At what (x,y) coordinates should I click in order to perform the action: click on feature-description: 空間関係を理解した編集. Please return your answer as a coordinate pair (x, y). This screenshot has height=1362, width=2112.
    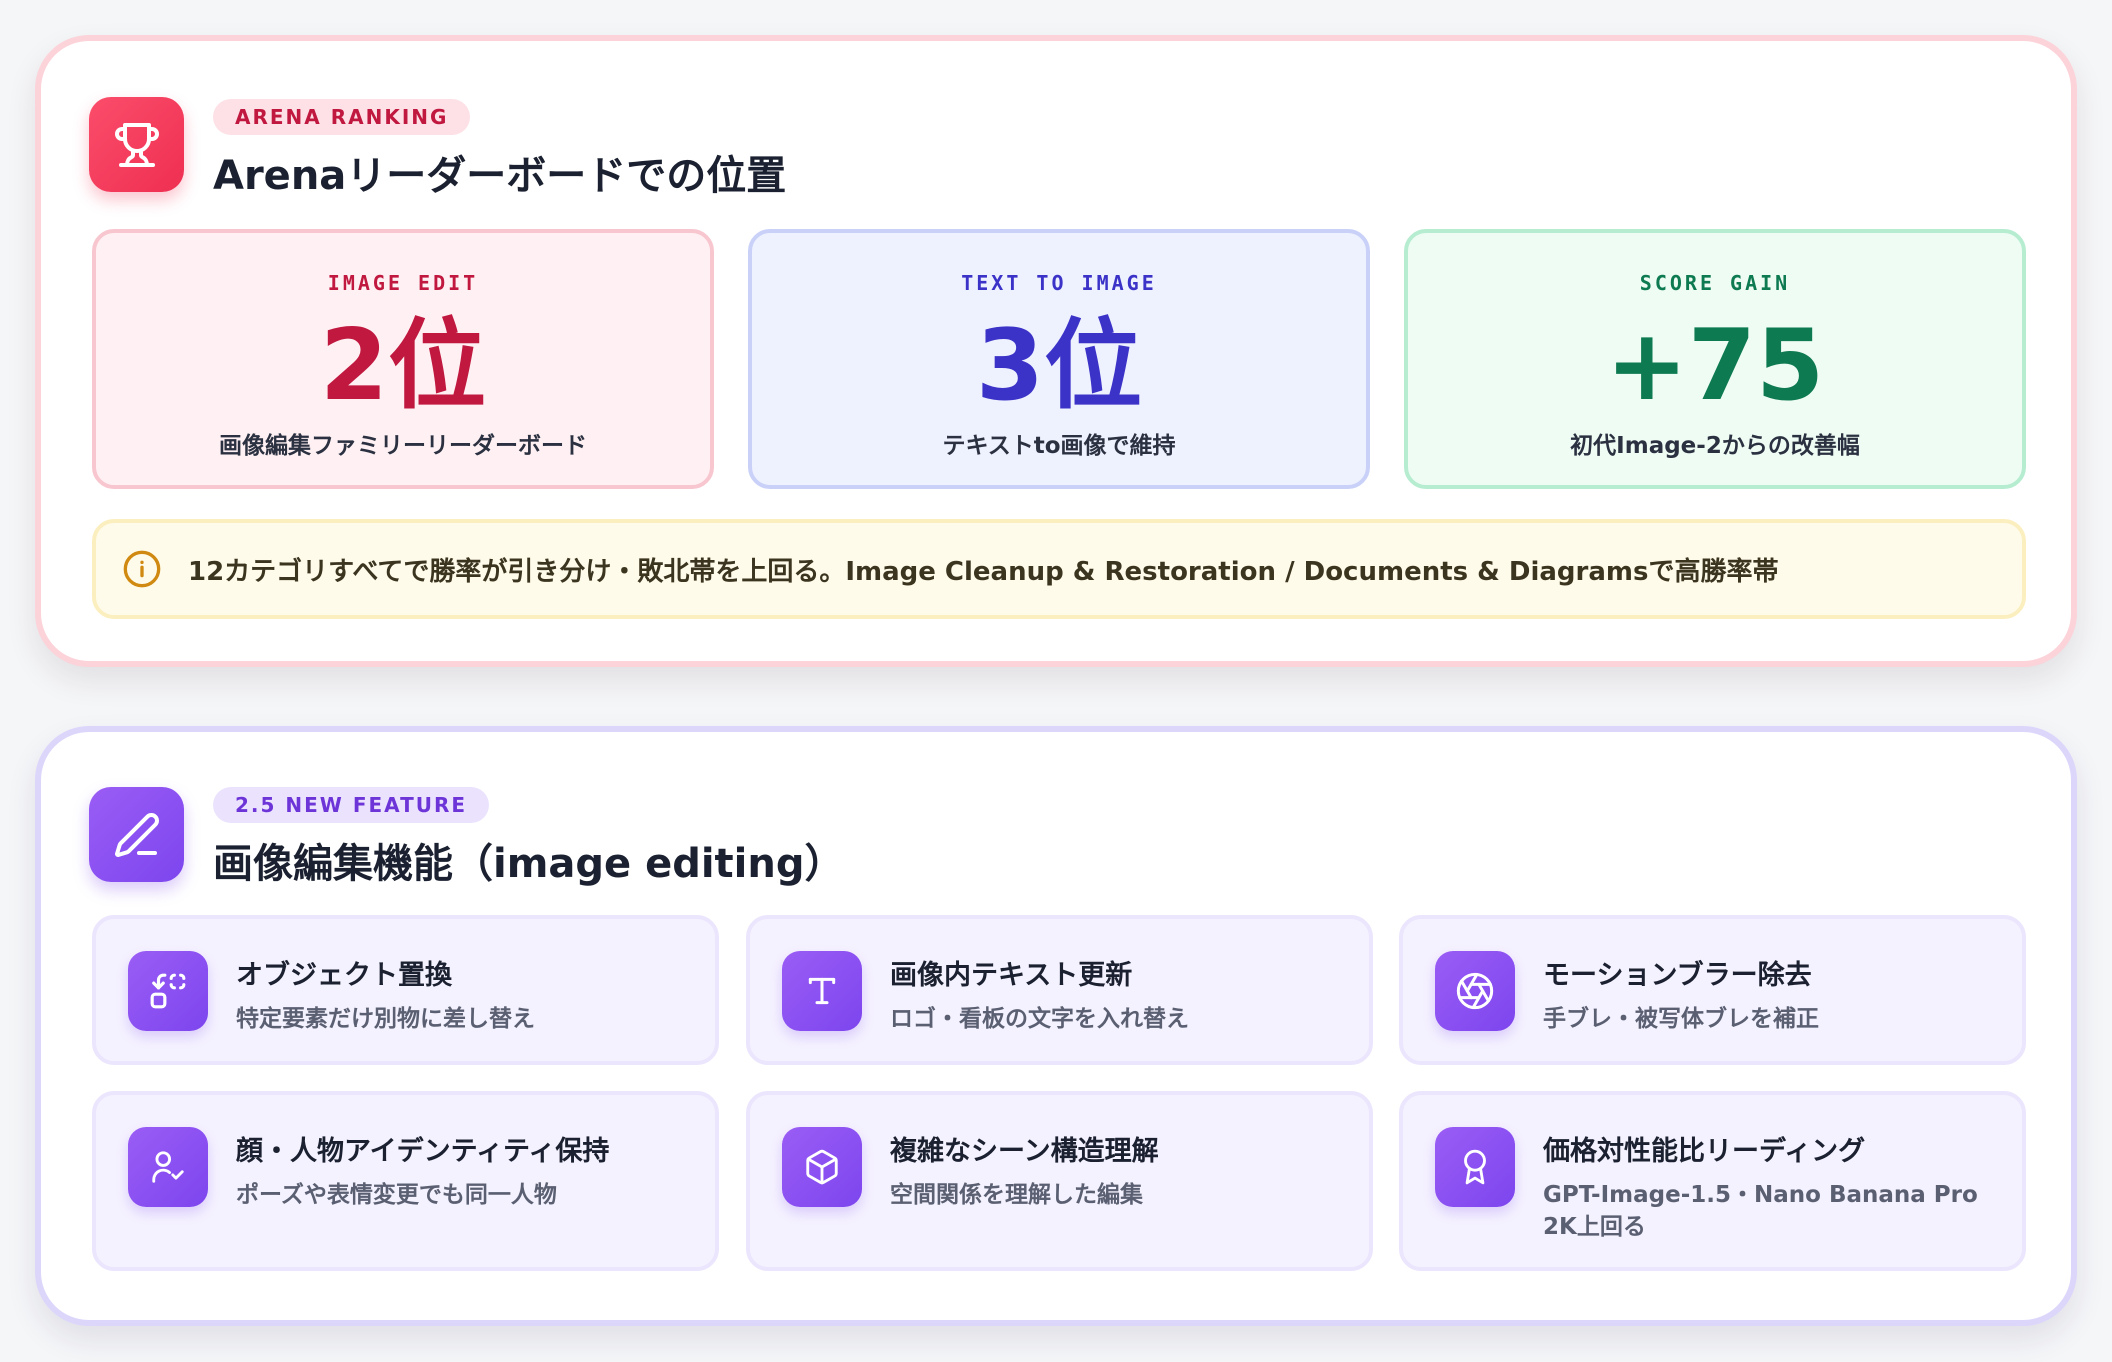
    Looking at the image, I should click on (1016, 1195).